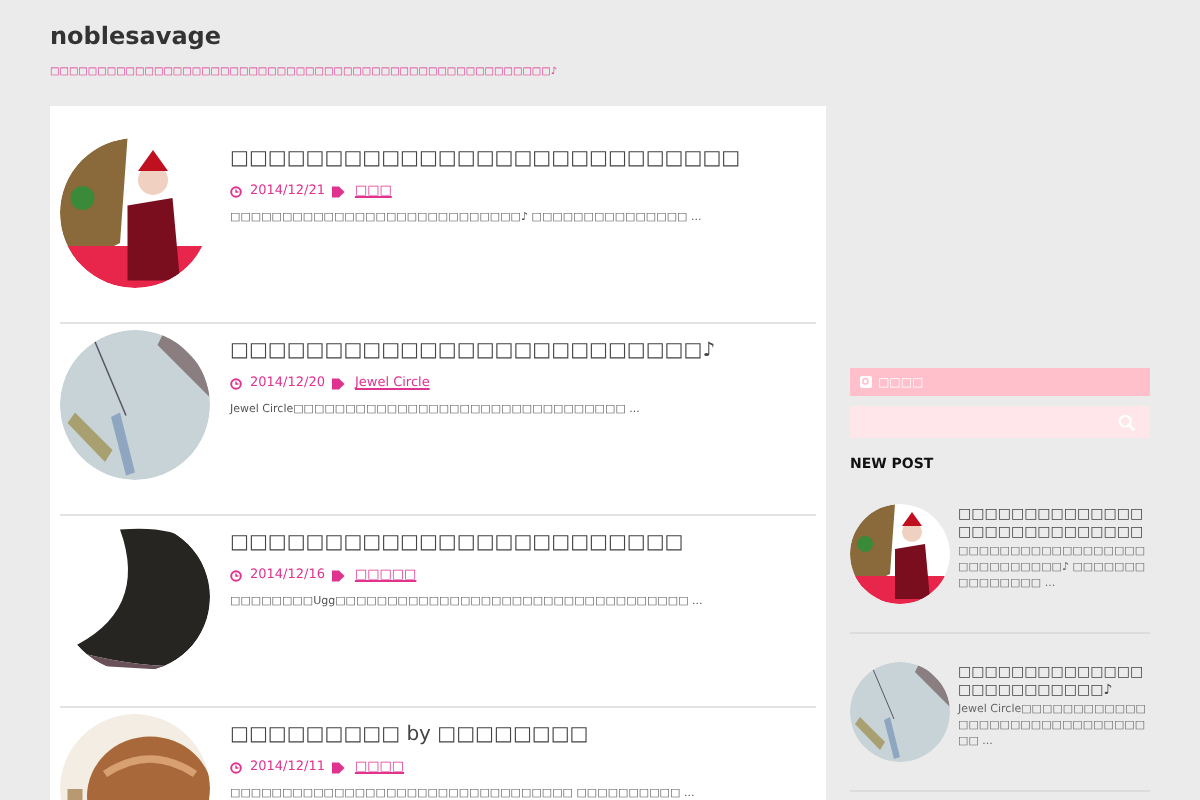 The height and width of the screenshot is (800, 1200). What do you see at coordinates (473, 352) in the screenshot?
I see `post-title: □□□□□□□□□□□□□□□□□□□□□□□□□♪` at bounding box center [473, 352].